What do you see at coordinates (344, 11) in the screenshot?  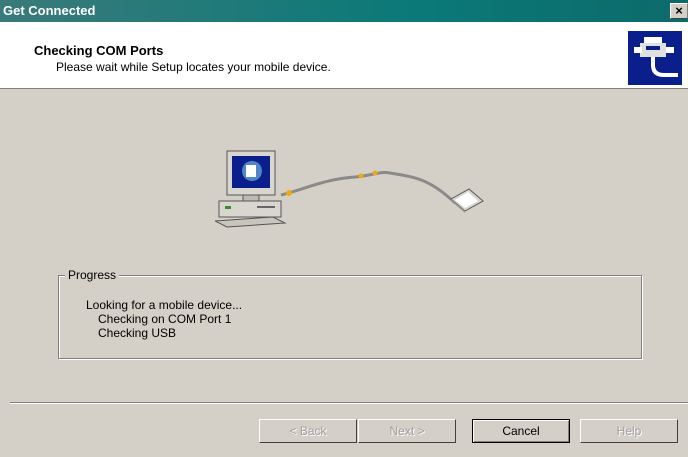 I see `title-bar: Get Connected ×` at bounding box center [344, 11].